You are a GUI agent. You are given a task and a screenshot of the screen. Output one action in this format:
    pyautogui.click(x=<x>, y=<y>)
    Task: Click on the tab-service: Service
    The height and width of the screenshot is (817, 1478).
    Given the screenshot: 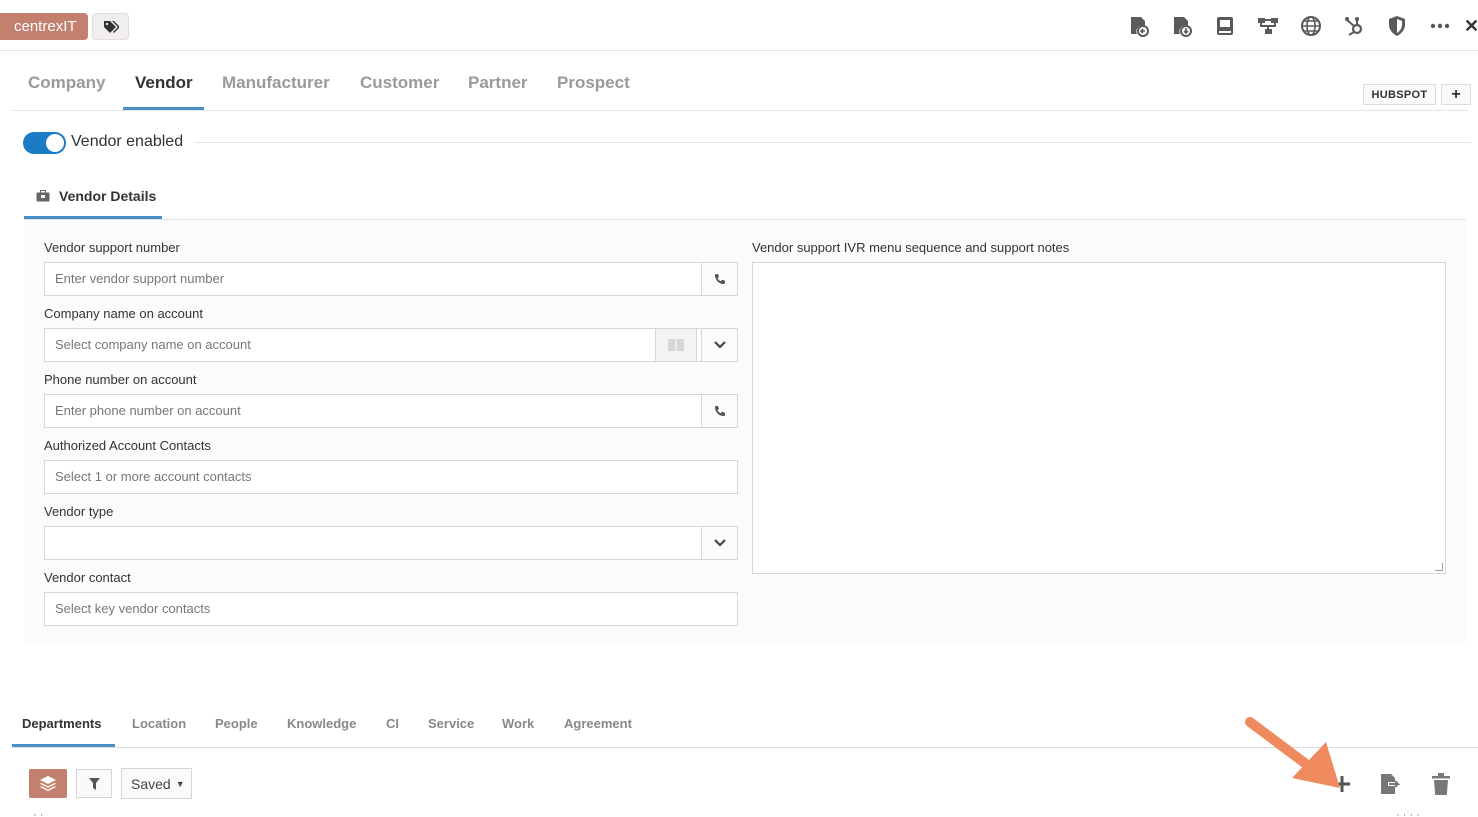 What is the action you would take?
    pyautogui.click(x=451, y=731)
    